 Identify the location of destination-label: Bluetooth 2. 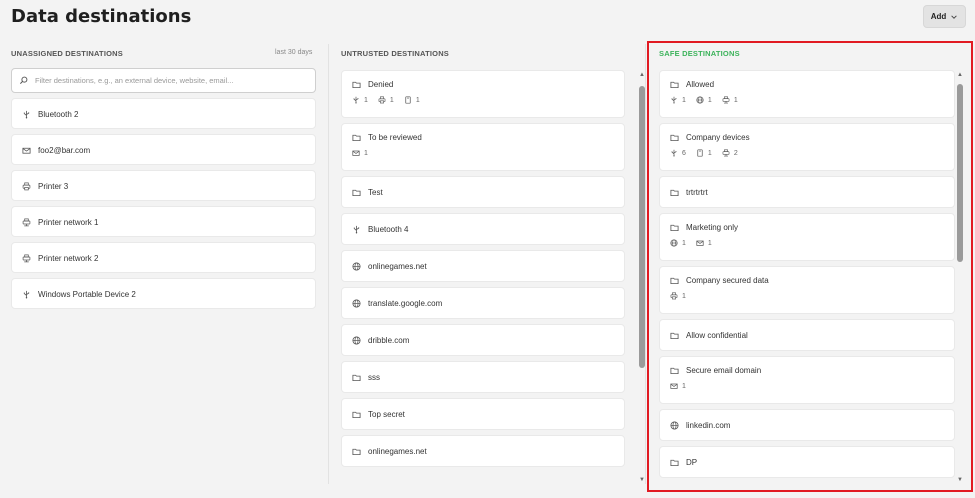
(58, 114).